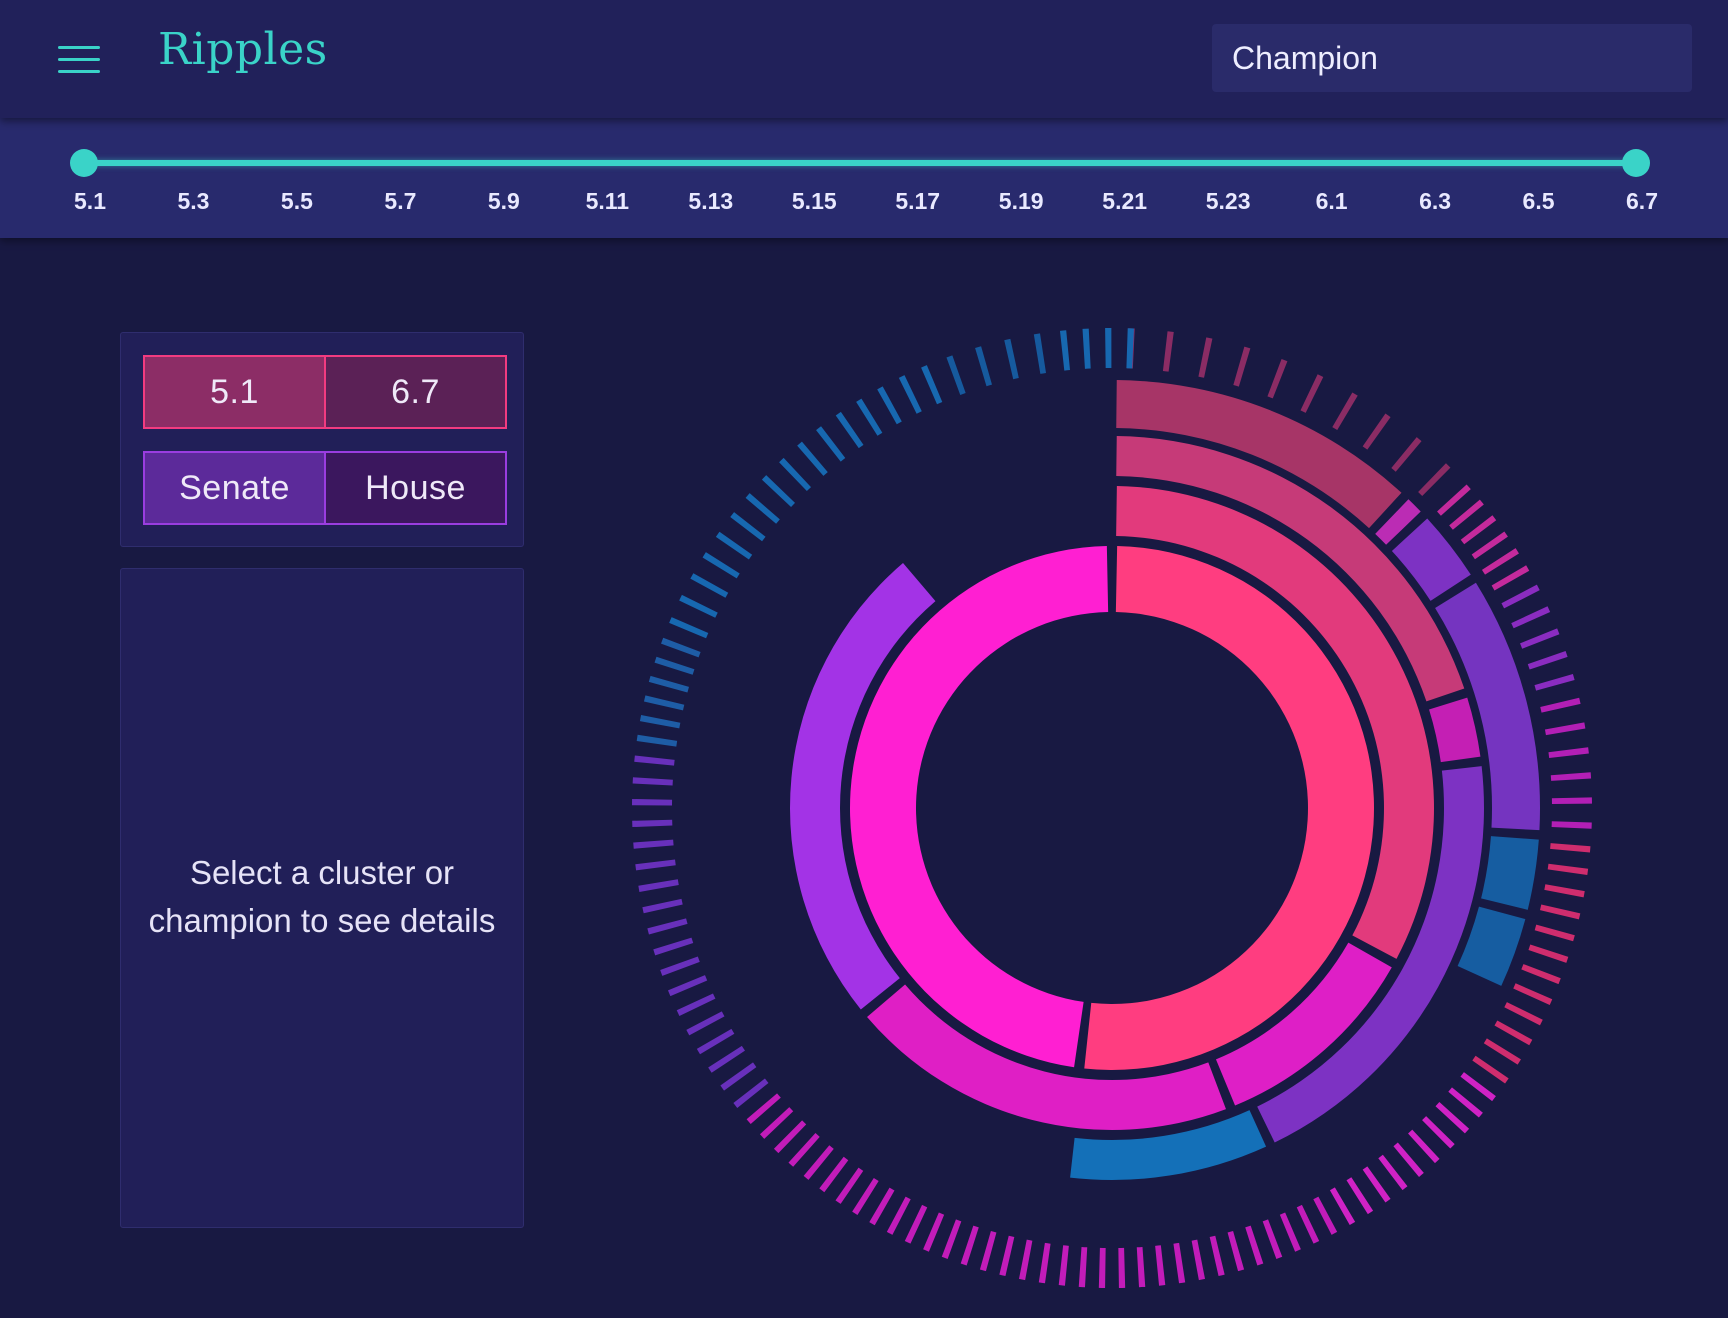  I want to click on champion-search-input, so click(1452, 58).